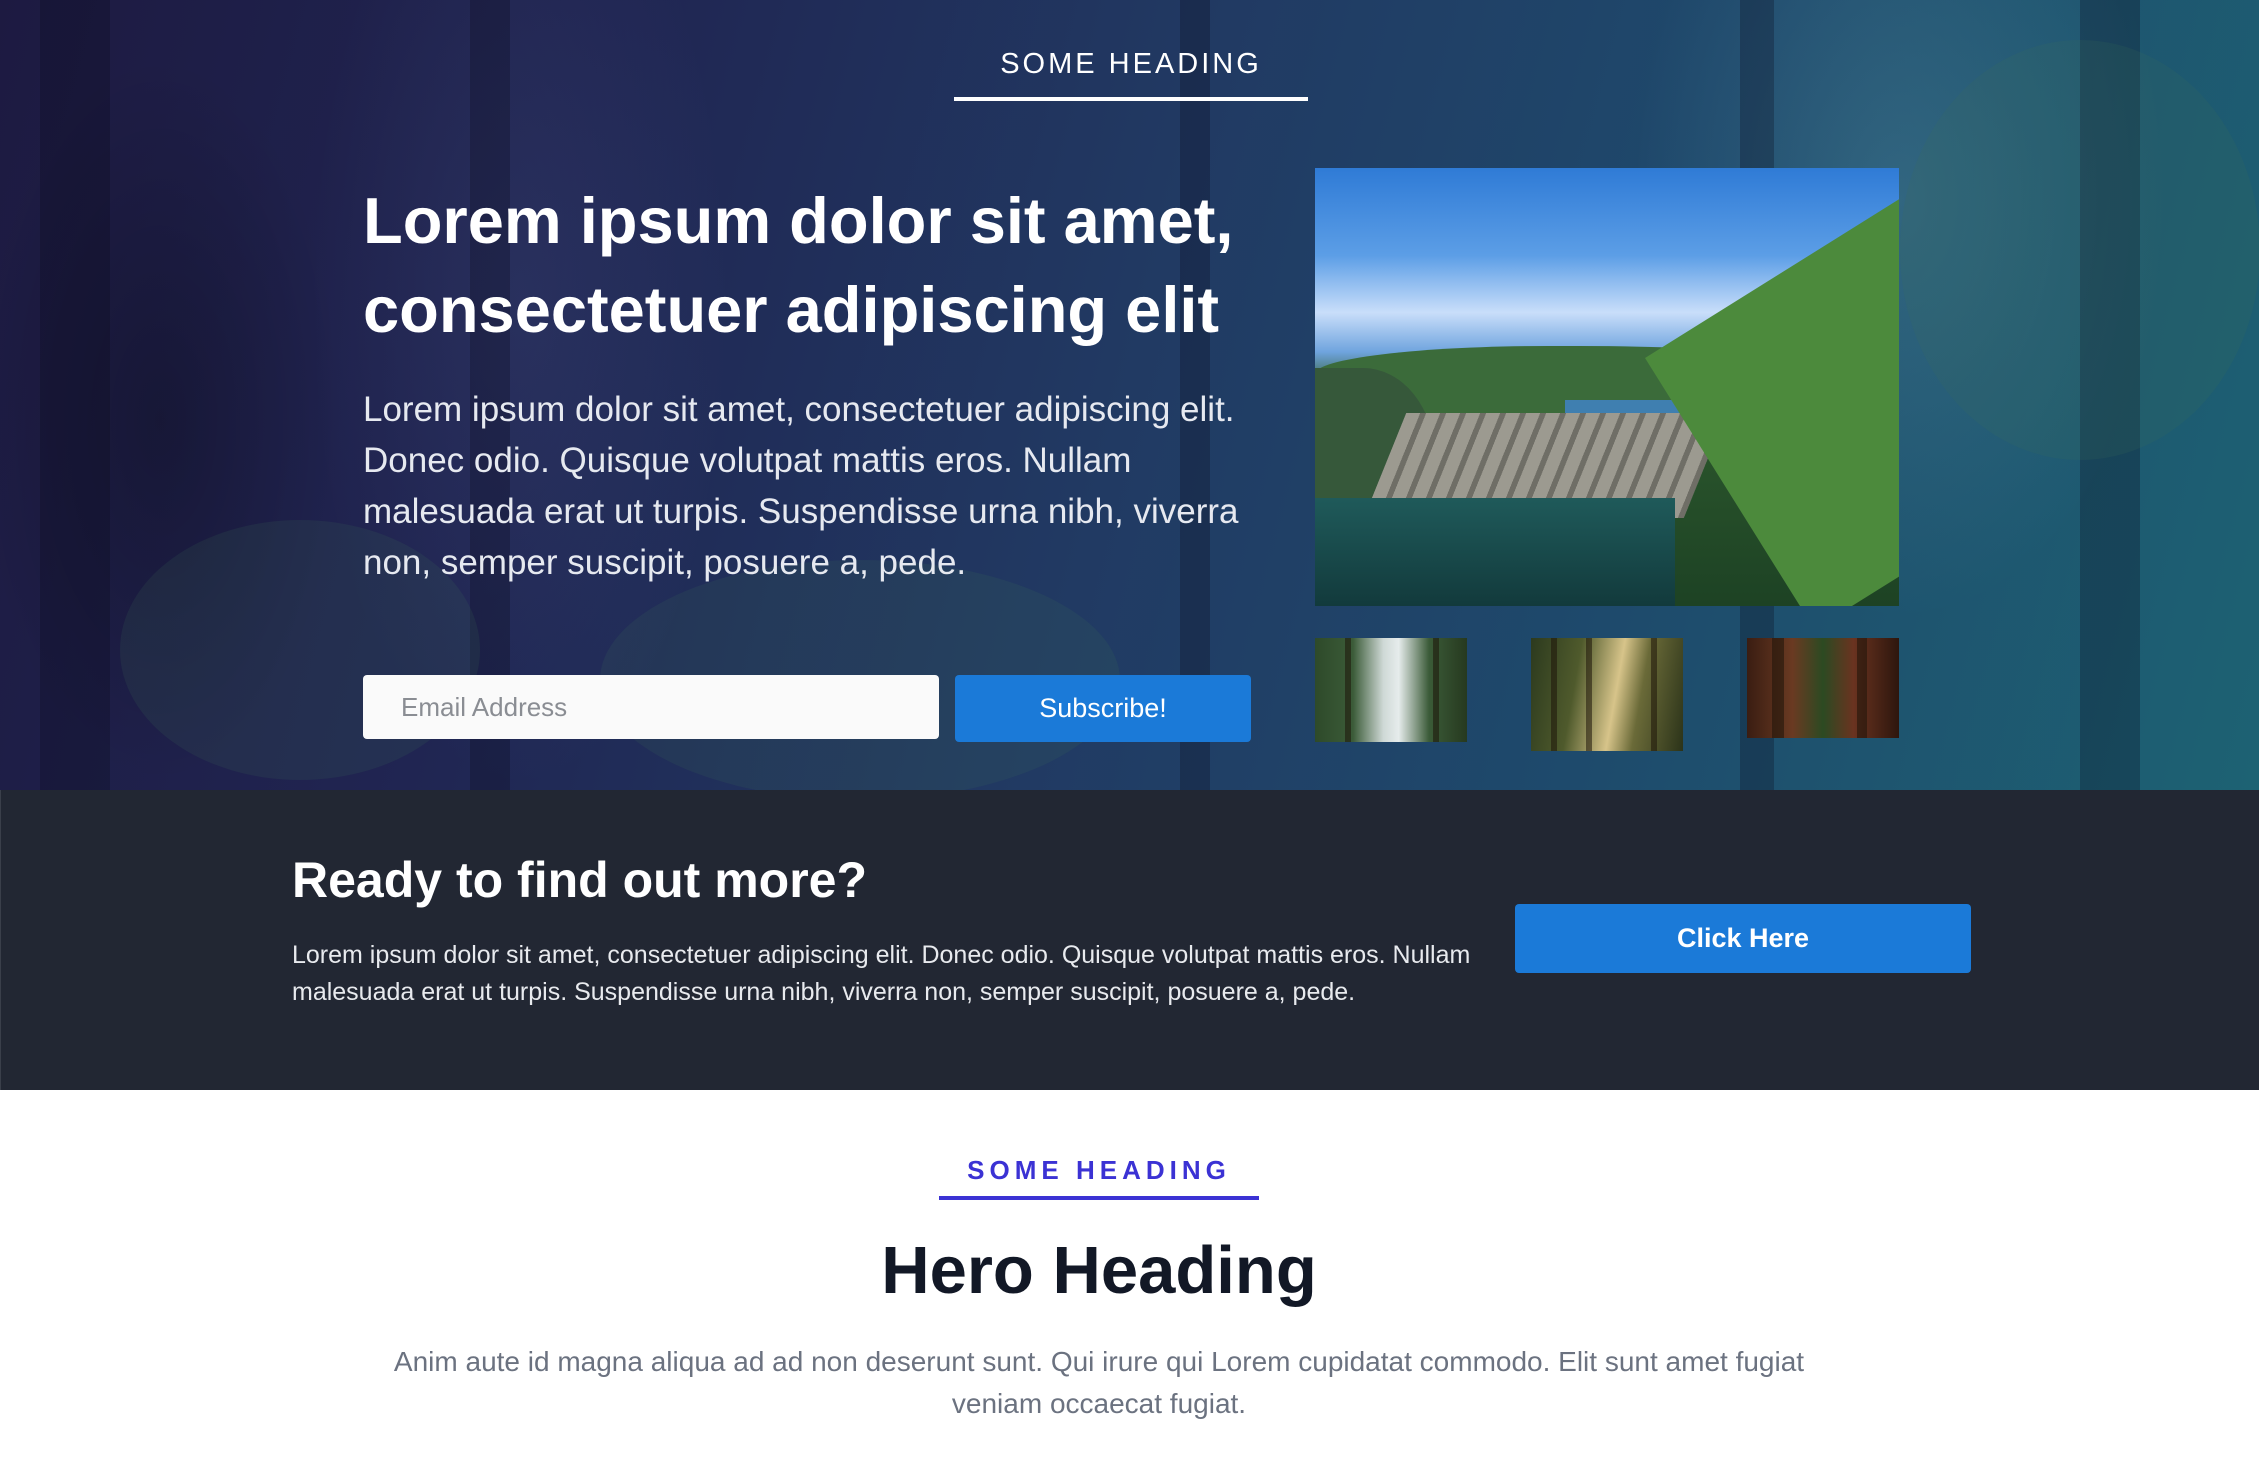  I want to click on photo-green-cliff, so click(1772, 397).